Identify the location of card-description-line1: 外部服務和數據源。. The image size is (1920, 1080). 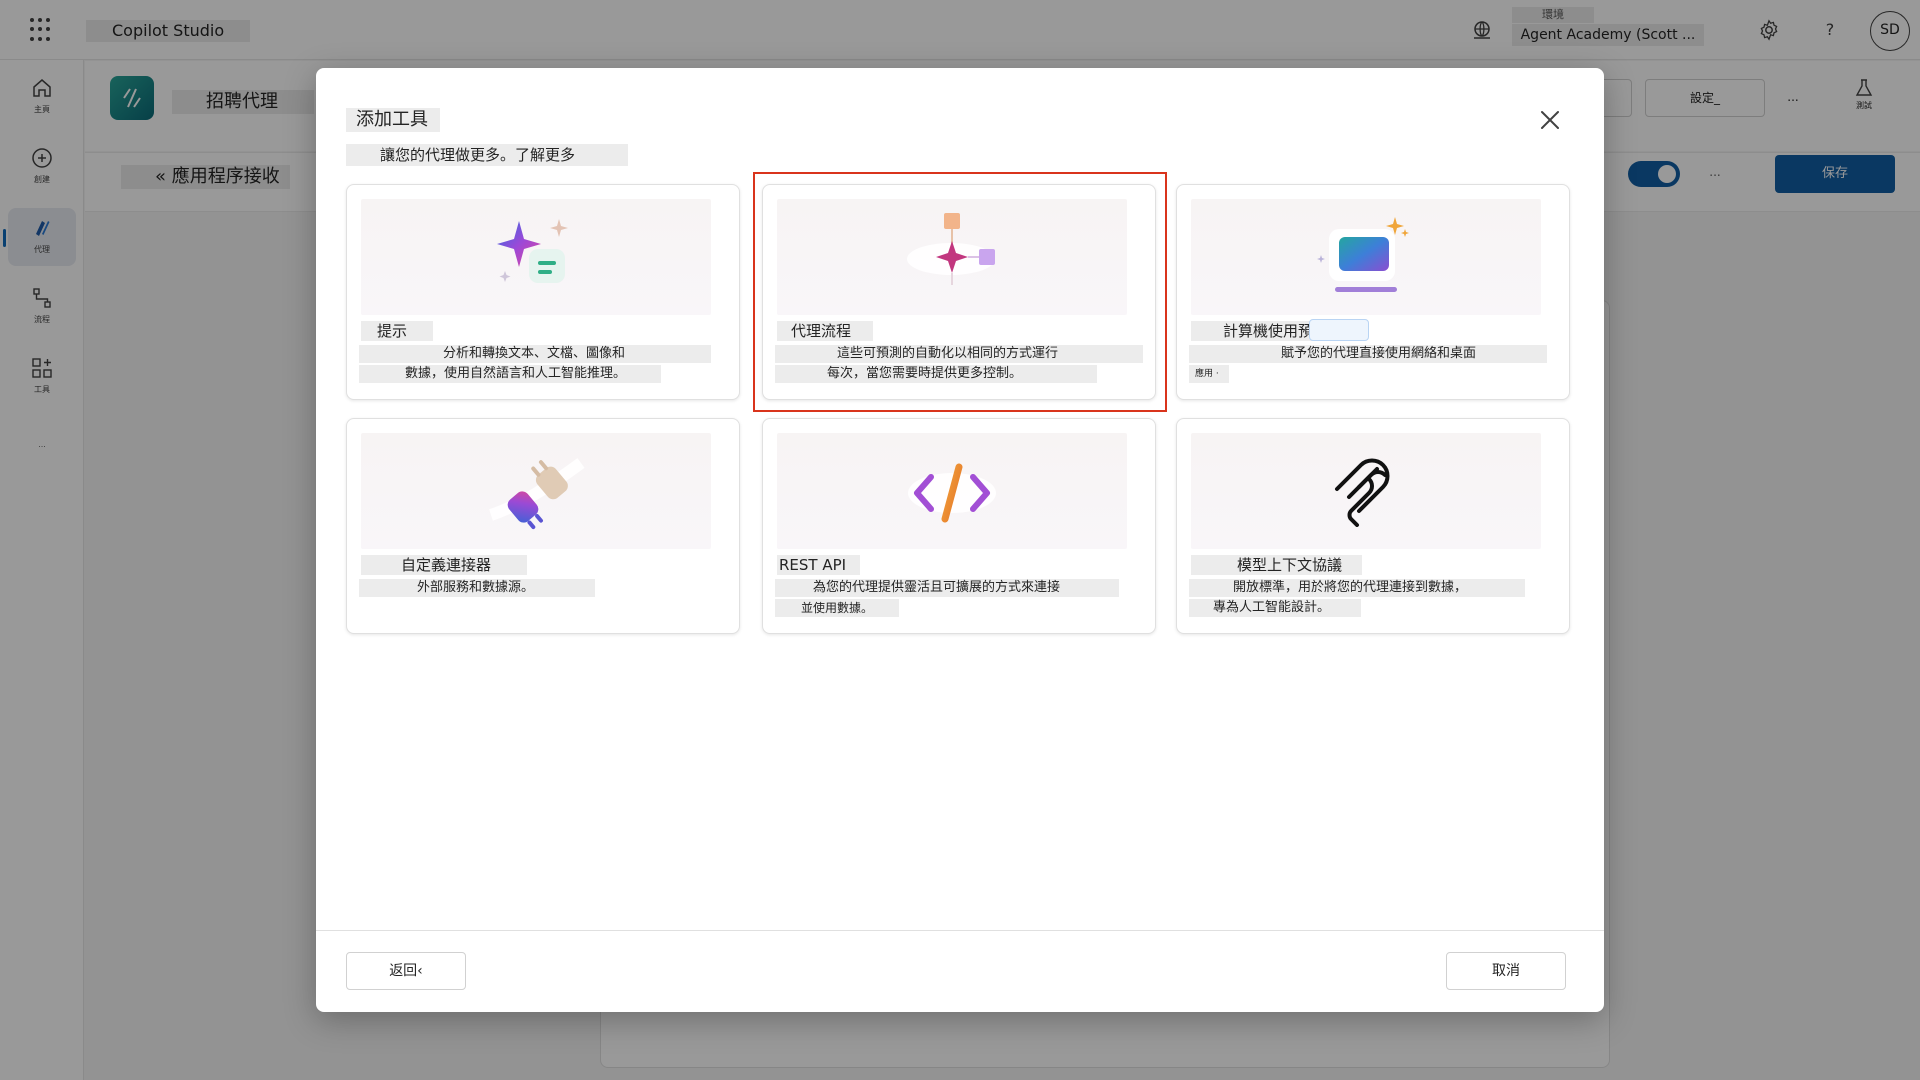
(477, 588).